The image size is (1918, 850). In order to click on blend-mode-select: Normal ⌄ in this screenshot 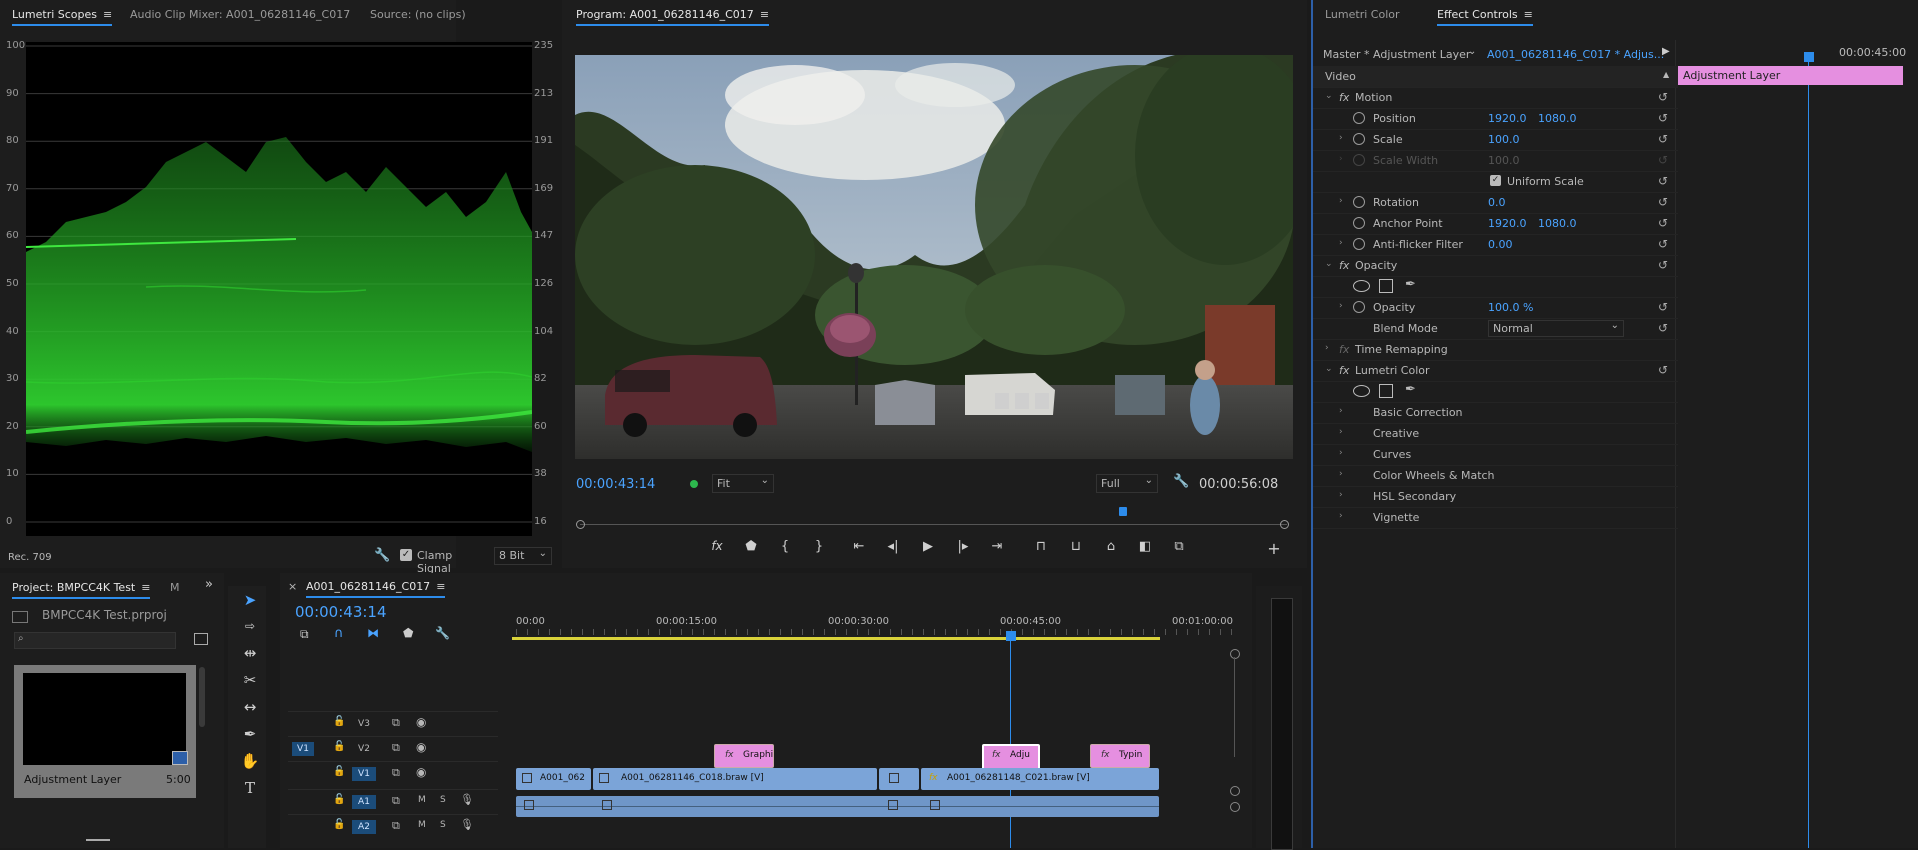, I will do `click(1556, 328)`.